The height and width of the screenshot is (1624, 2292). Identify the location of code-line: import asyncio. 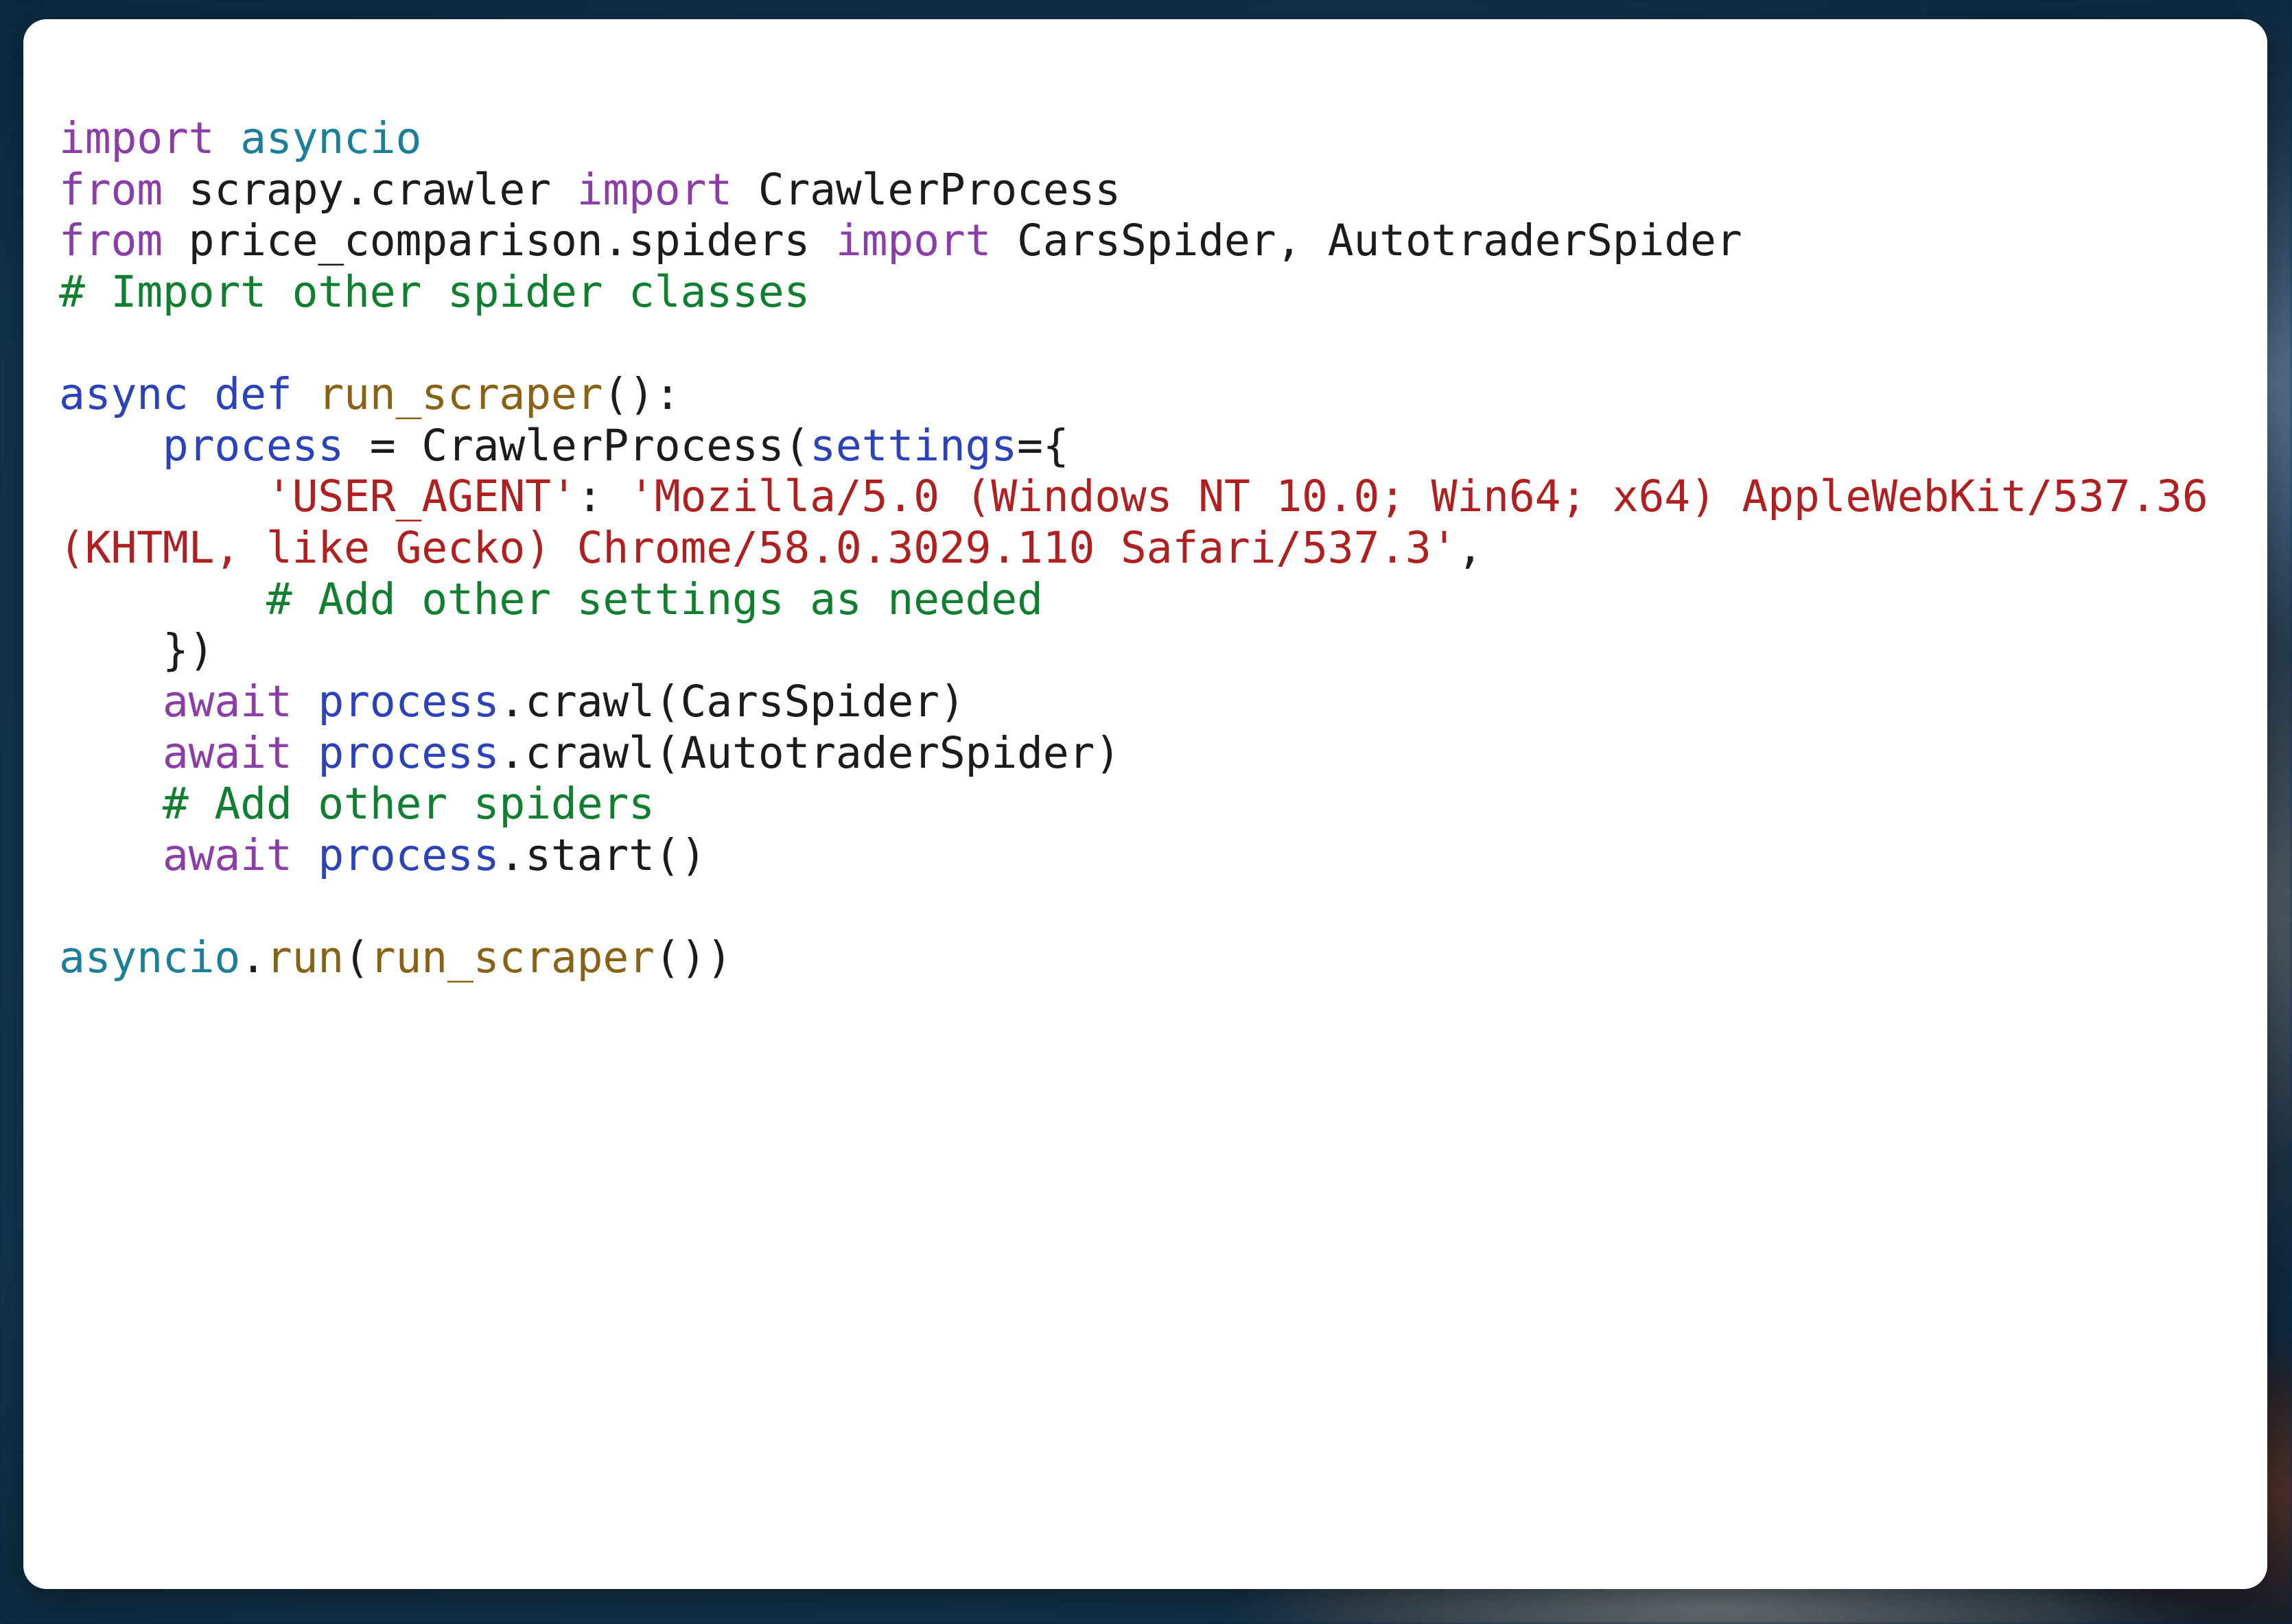
(1158, 139).